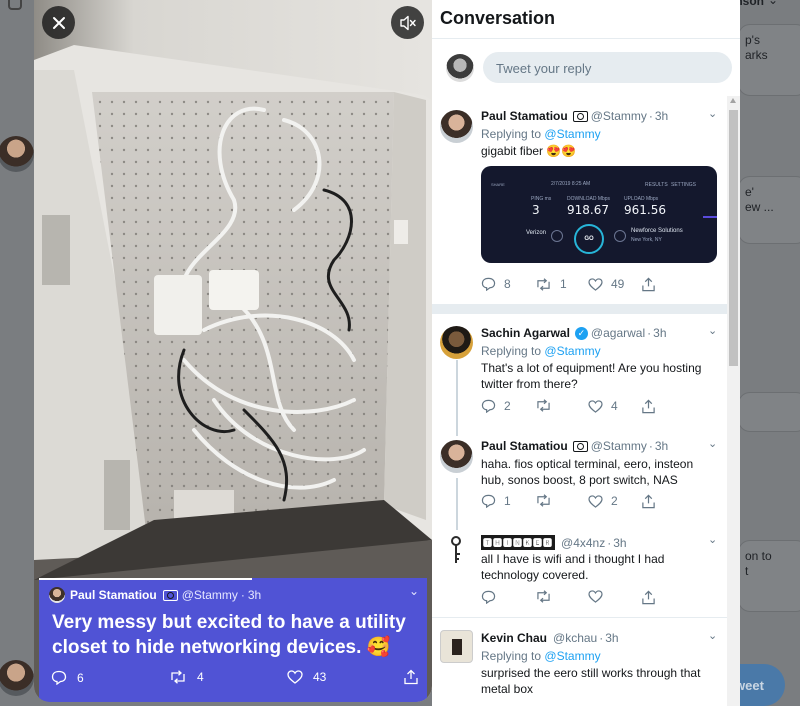  I want to click on divider, so click(579, 617).